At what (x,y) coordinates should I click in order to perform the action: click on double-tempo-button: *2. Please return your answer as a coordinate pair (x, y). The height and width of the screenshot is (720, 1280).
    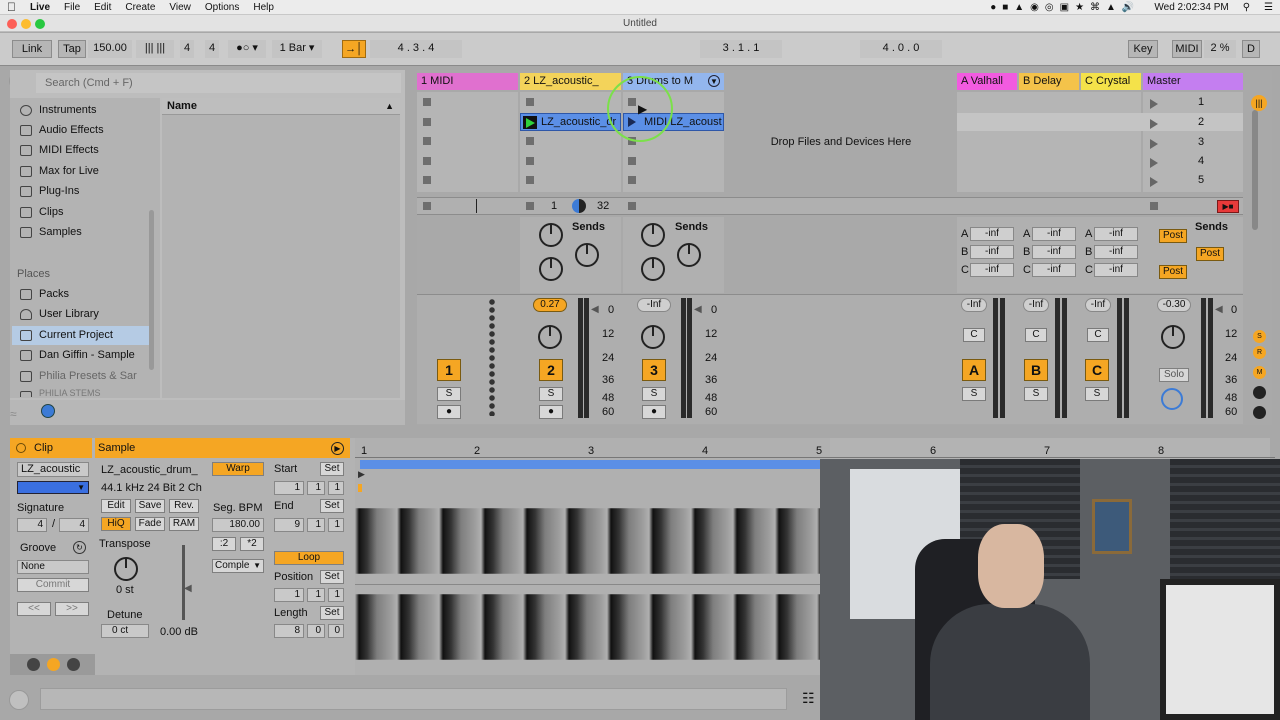
    Looking at the image, I should click on (252, 544).